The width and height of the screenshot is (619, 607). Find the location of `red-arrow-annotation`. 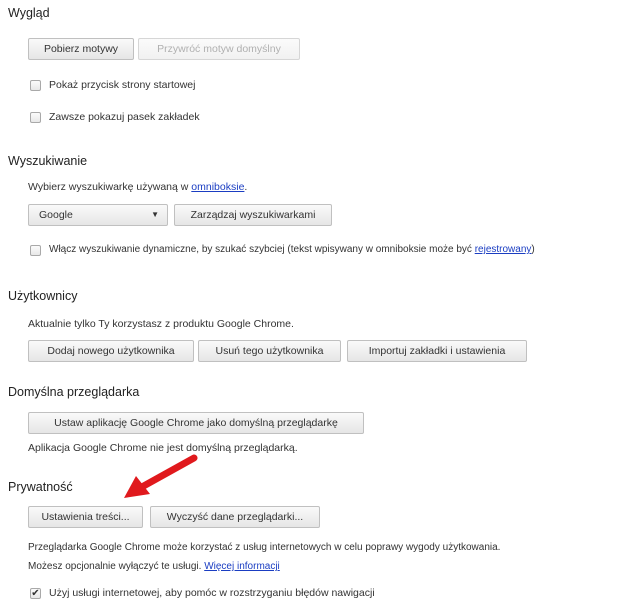

red-arrow-annotation is located at coordinates (161, 476).